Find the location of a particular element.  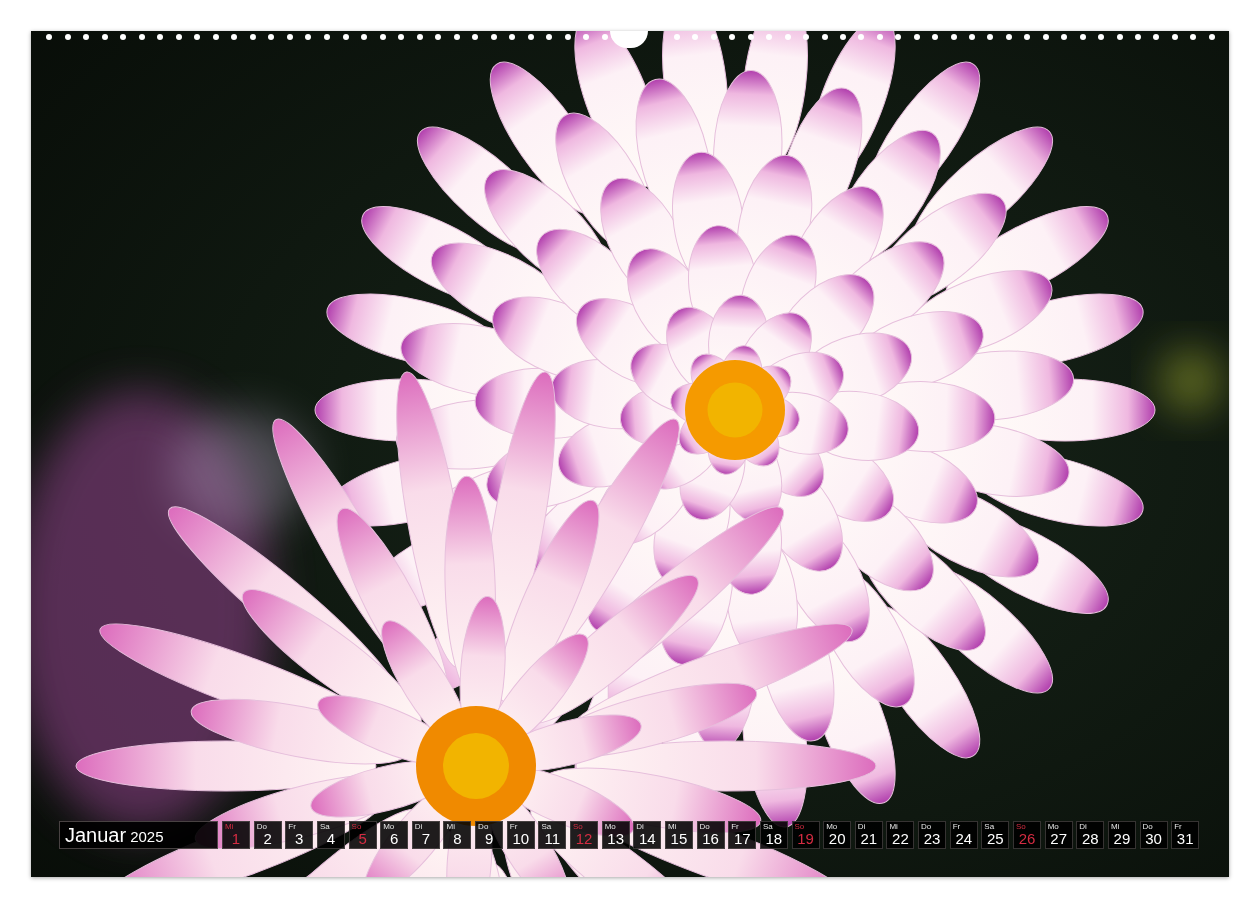

day-number: 12 is located at coordinates (584, 839).